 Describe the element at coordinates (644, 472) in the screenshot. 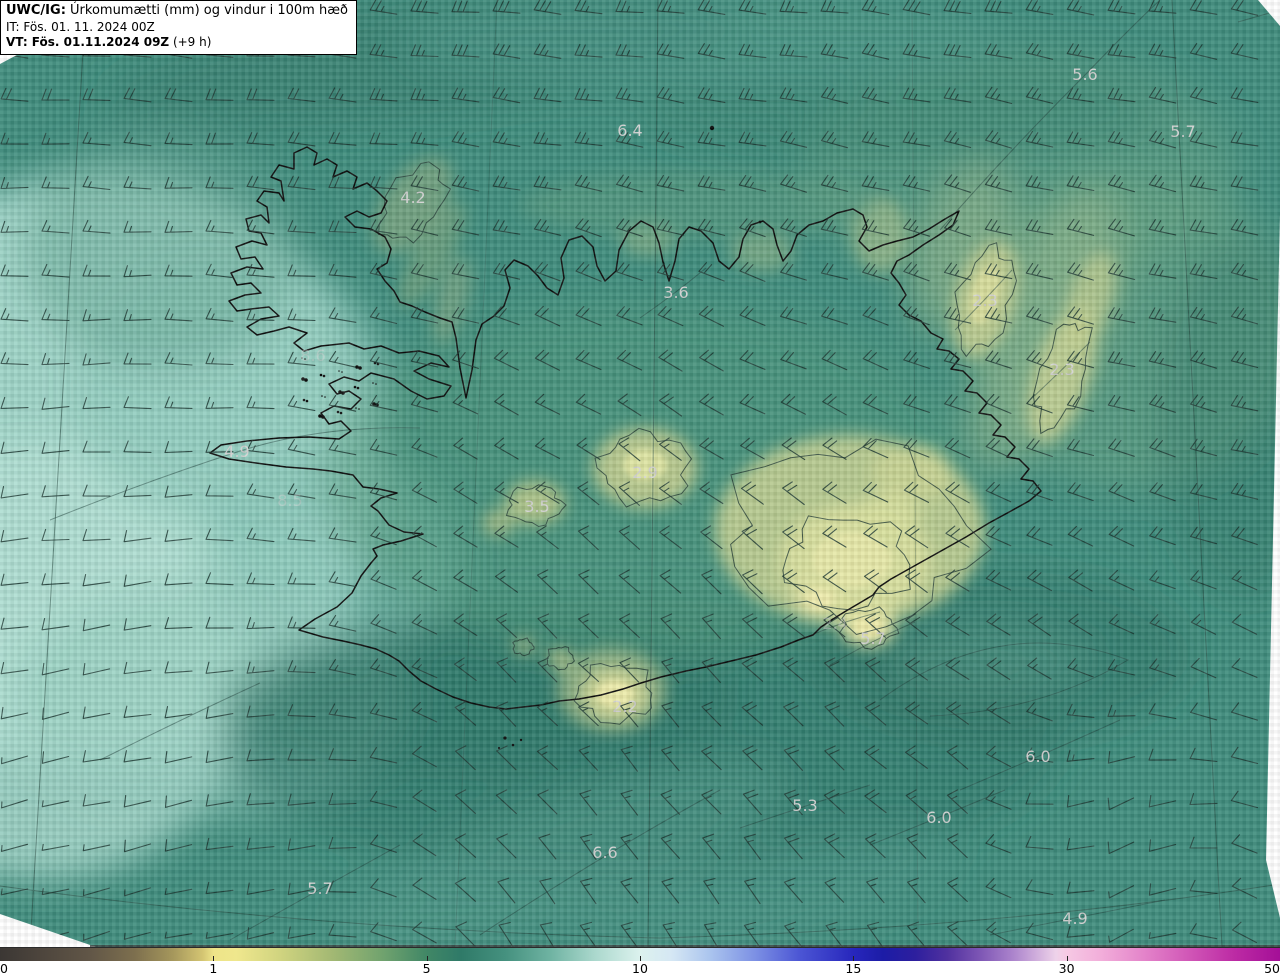

I see `contour-label: 2.9` at that location.